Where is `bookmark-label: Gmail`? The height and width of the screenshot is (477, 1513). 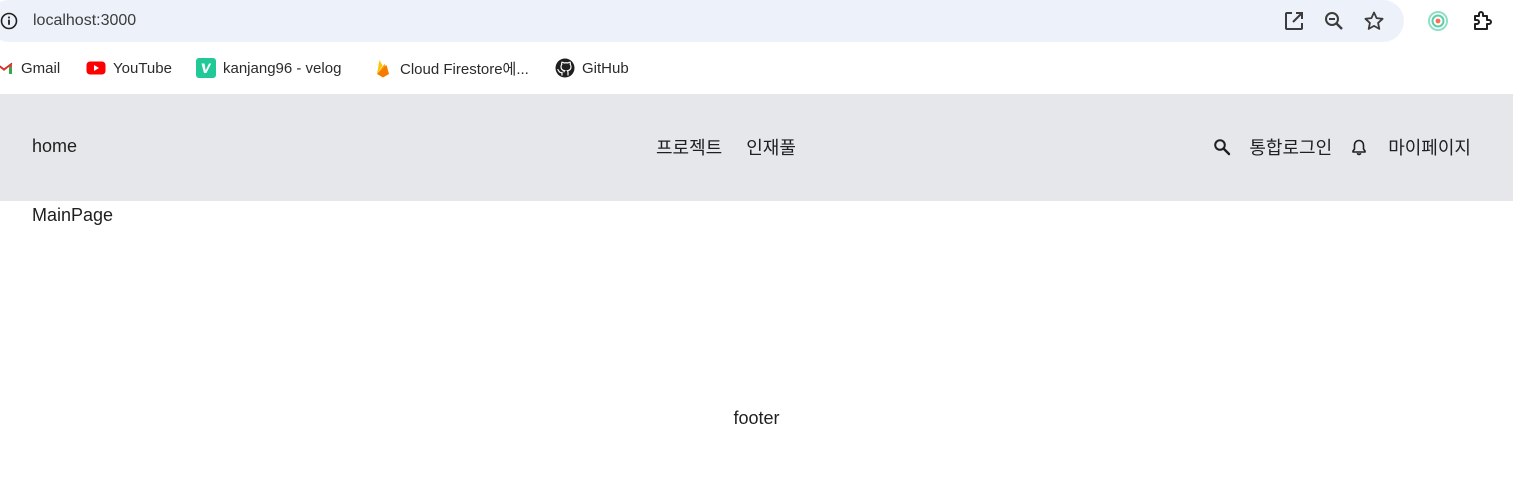 bookmark-label: Gmail is located at coordinates (41, 68).